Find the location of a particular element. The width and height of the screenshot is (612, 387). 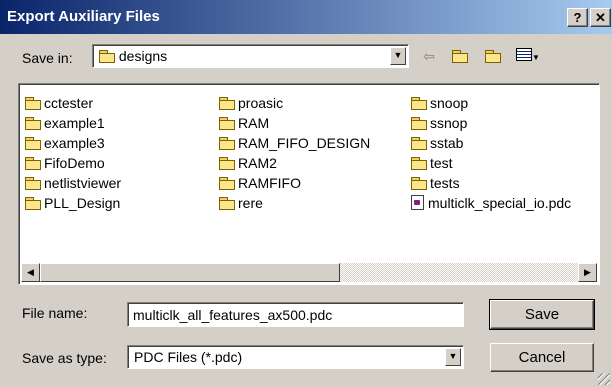

save-as-type-combo: PDC Files (*.pdc) ▼ is located at coordinates (295, 357).